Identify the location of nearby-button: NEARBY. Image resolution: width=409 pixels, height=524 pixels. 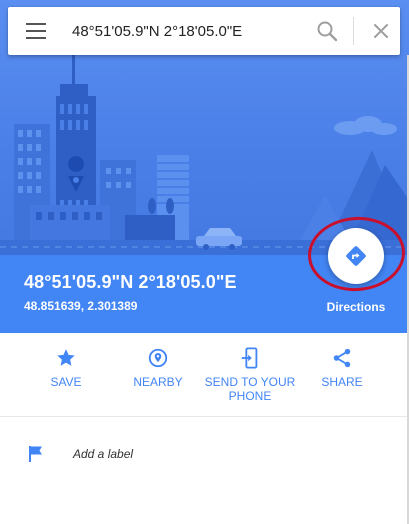
(158, 368).